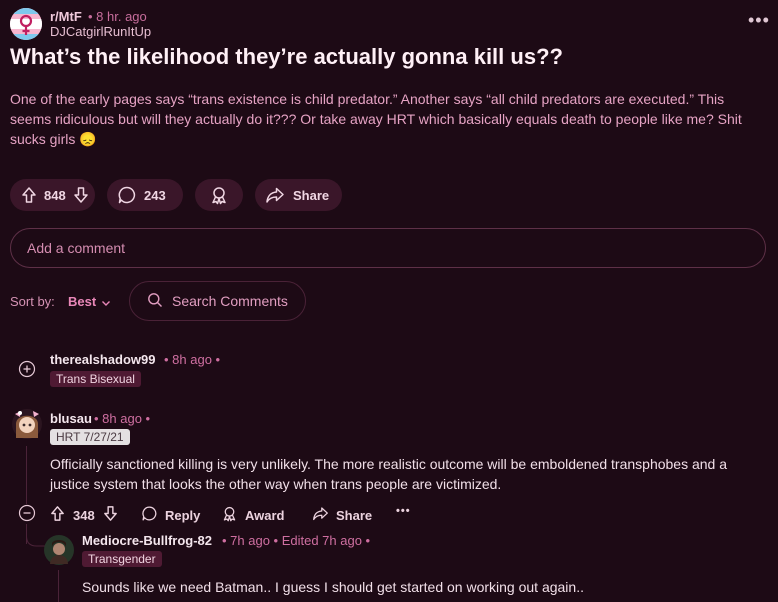 Image resolution: width=778 pixels, height=602 pixels. I want to click on user-flair: HRT 7/27/21, so click(90, 437).